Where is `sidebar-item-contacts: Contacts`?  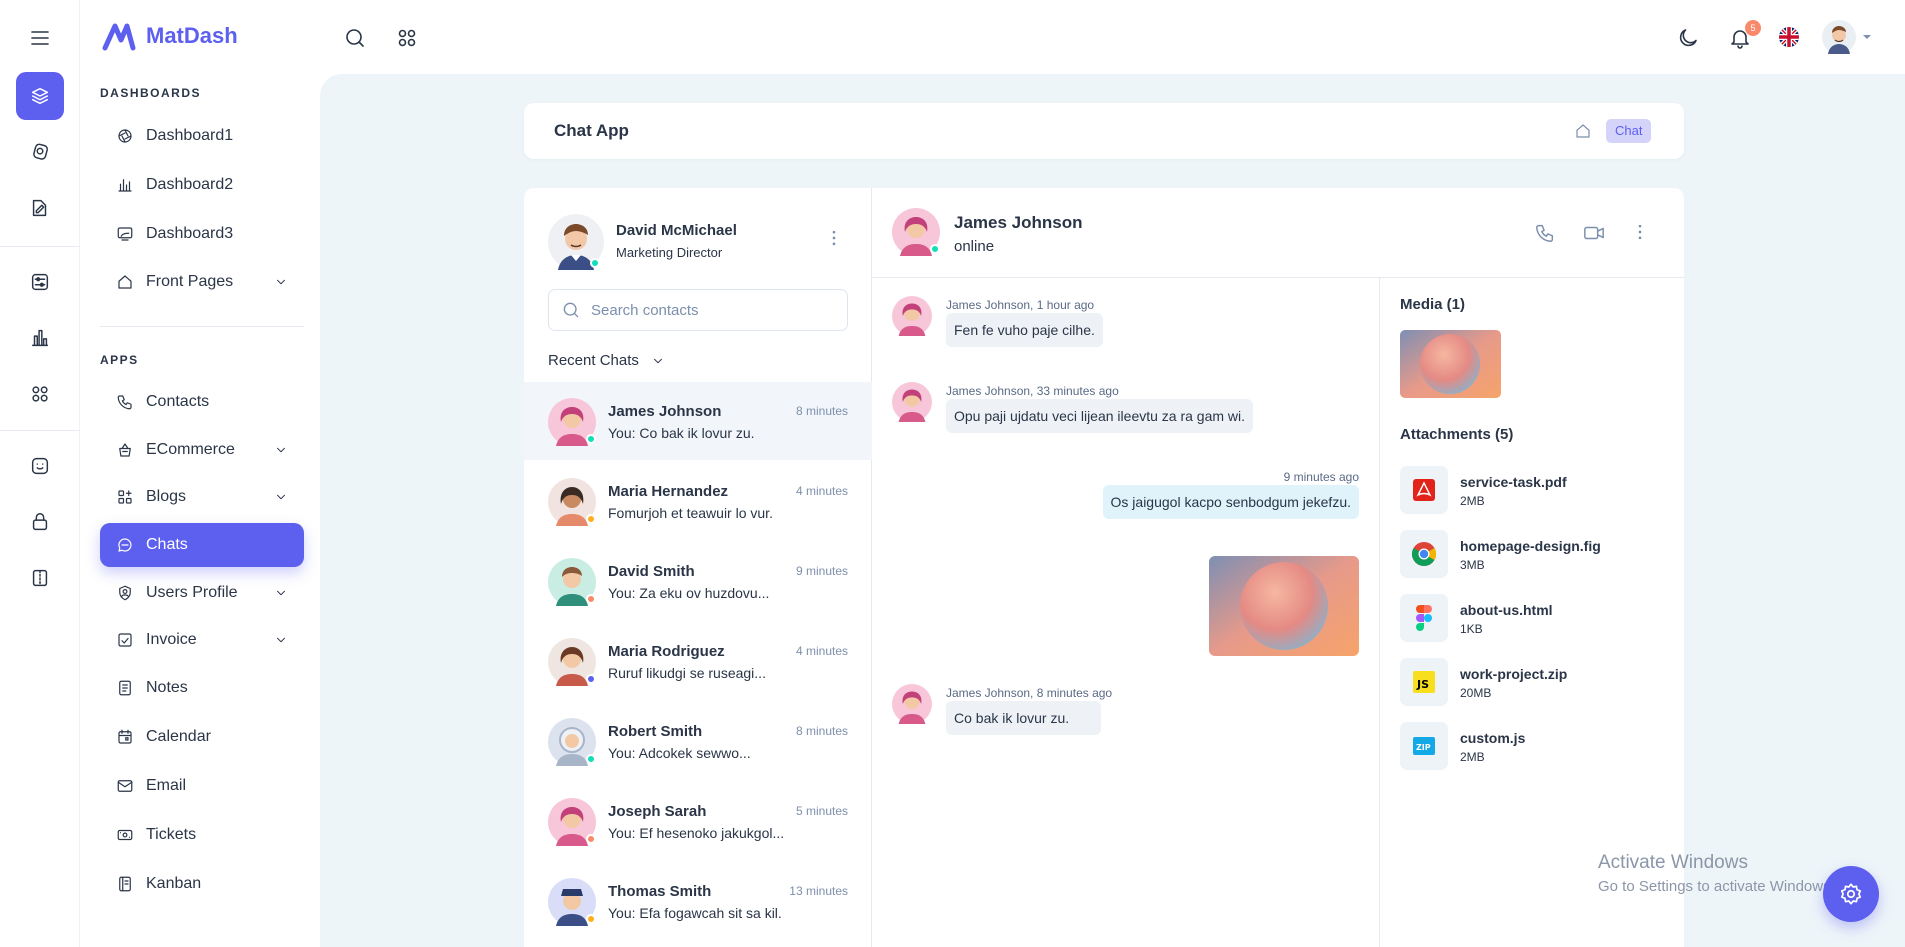 sidebar-item-contacts: Contacts is located at coordinates (202, 402).